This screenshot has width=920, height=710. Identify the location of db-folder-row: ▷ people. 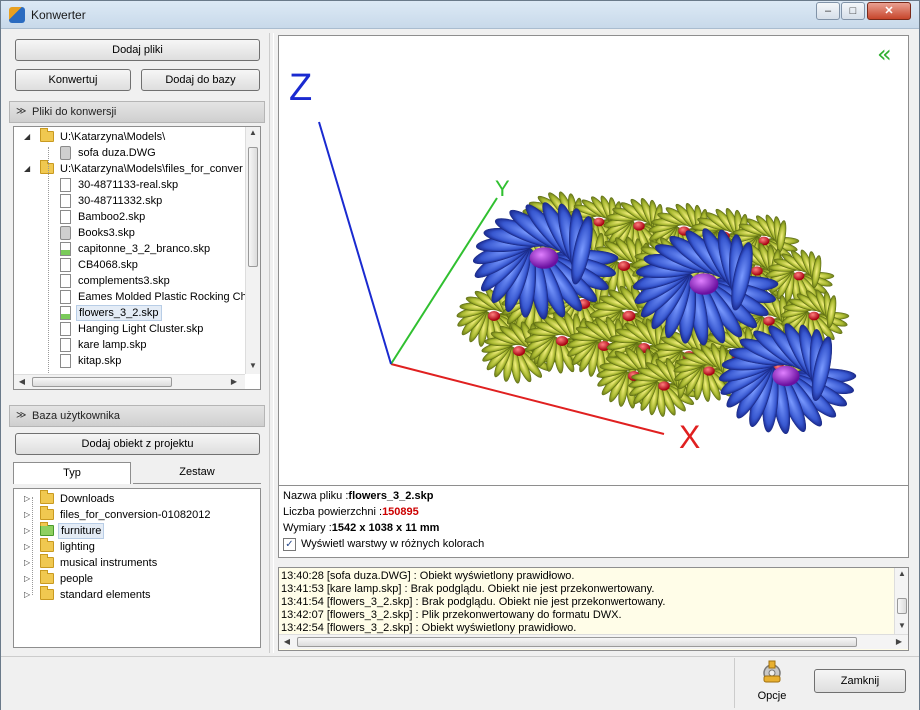
(137, 578).